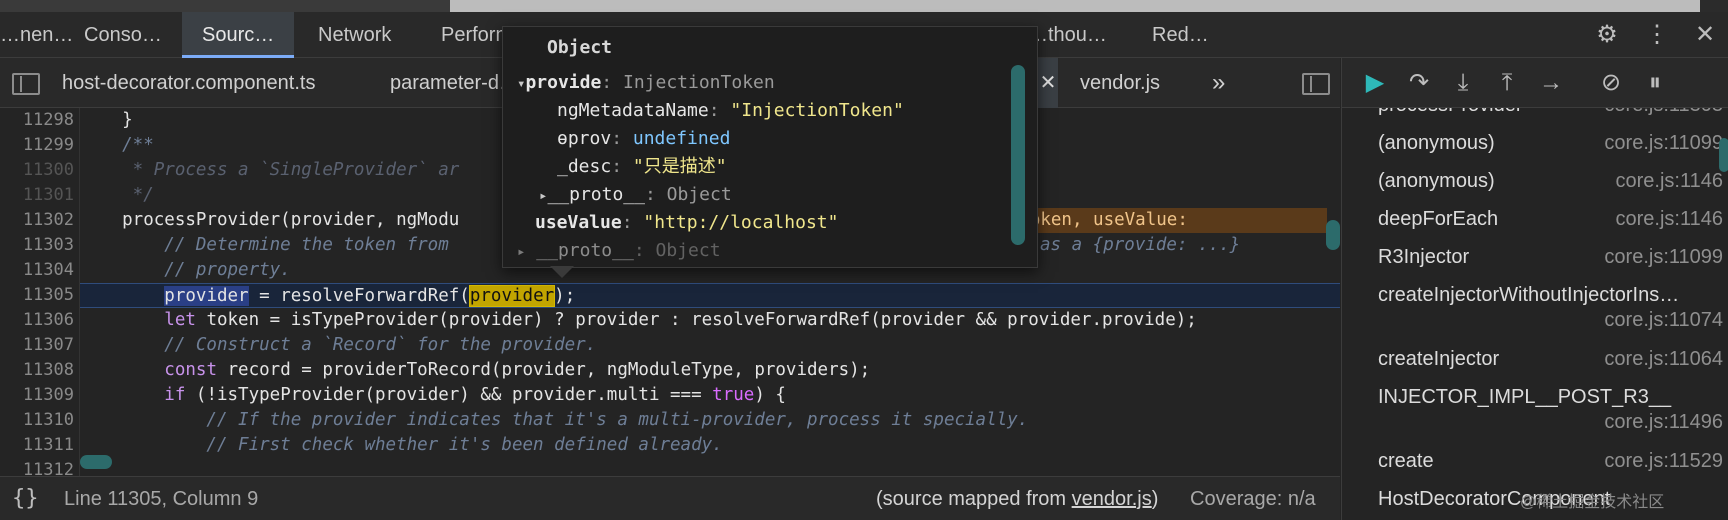 This screenshot has width=1728, height=520. I want to click on line-number: 11310, so click(37, 420).